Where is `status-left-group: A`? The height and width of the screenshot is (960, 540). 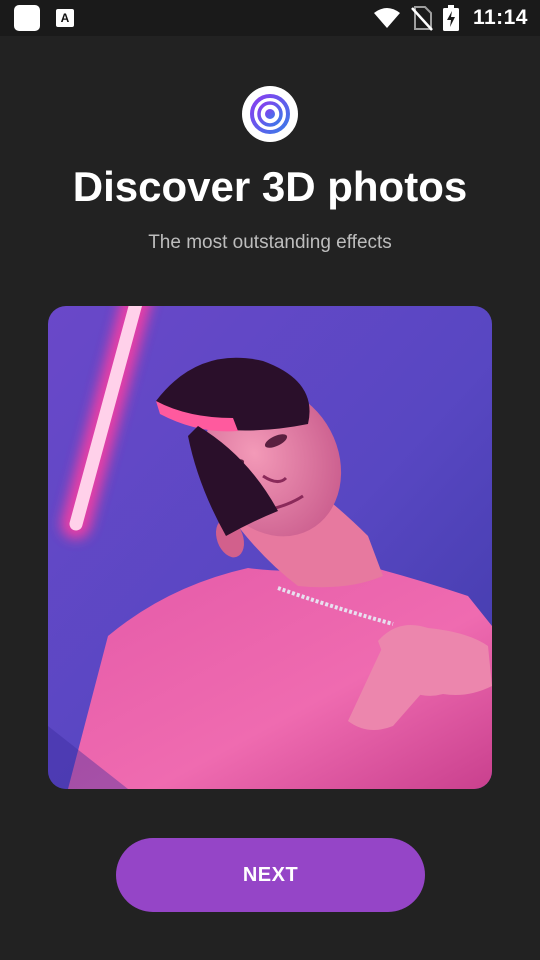
status-left-group: A is located at coordinates (44, 18).